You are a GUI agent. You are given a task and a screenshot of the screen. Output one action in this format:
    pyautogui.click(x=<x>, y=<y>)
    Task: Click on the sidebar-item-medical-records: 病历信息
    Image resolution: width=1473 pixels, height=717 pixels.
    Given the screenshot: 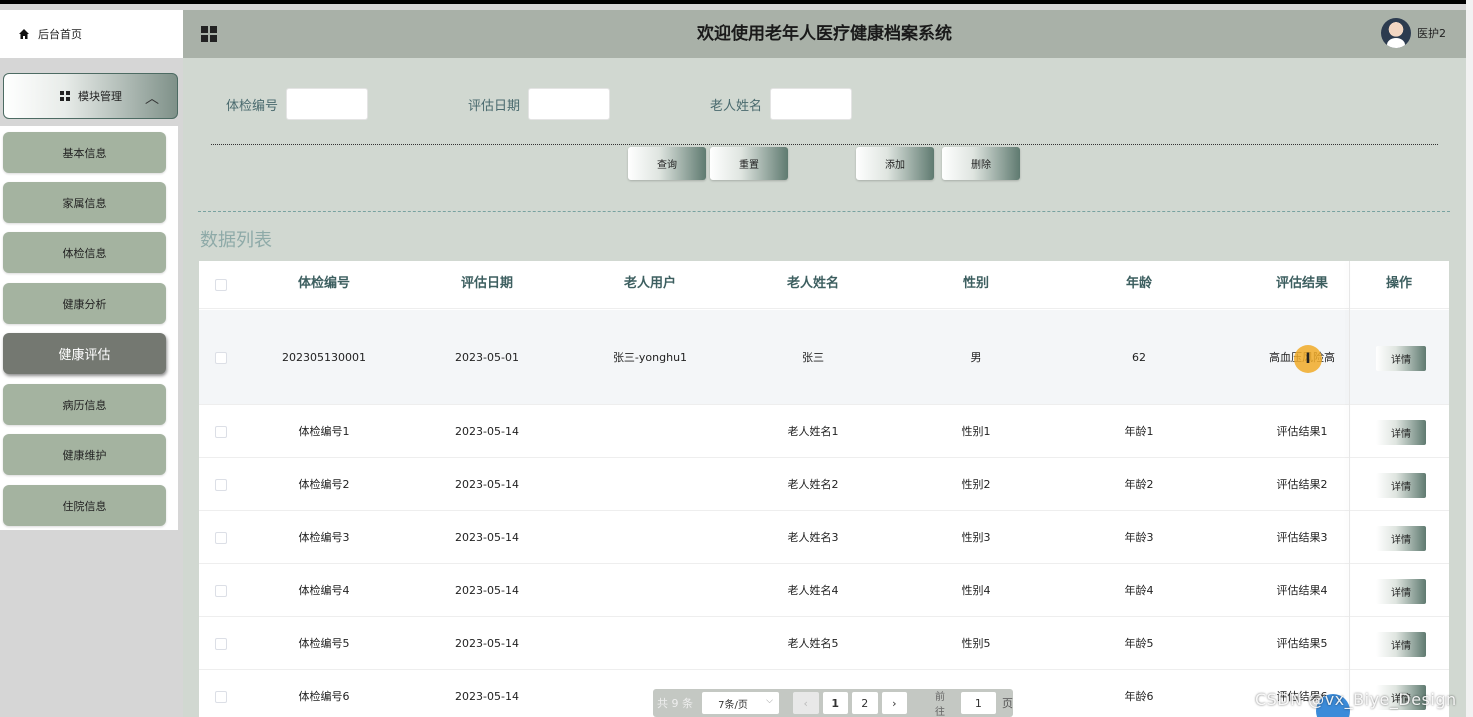 What is the action you would take?
    pyautogui.click(x=84, y=404)
    